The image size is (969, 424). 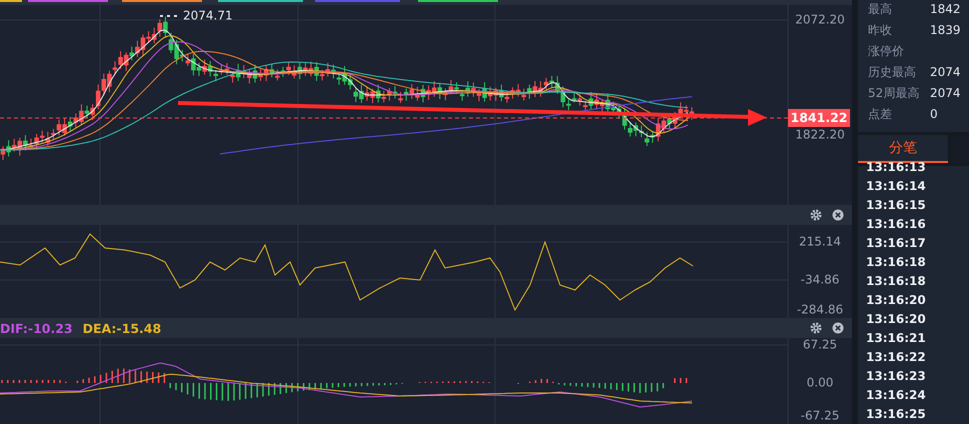 I want to click on tick-time: 13:16:16, so click(x=896, y=224).